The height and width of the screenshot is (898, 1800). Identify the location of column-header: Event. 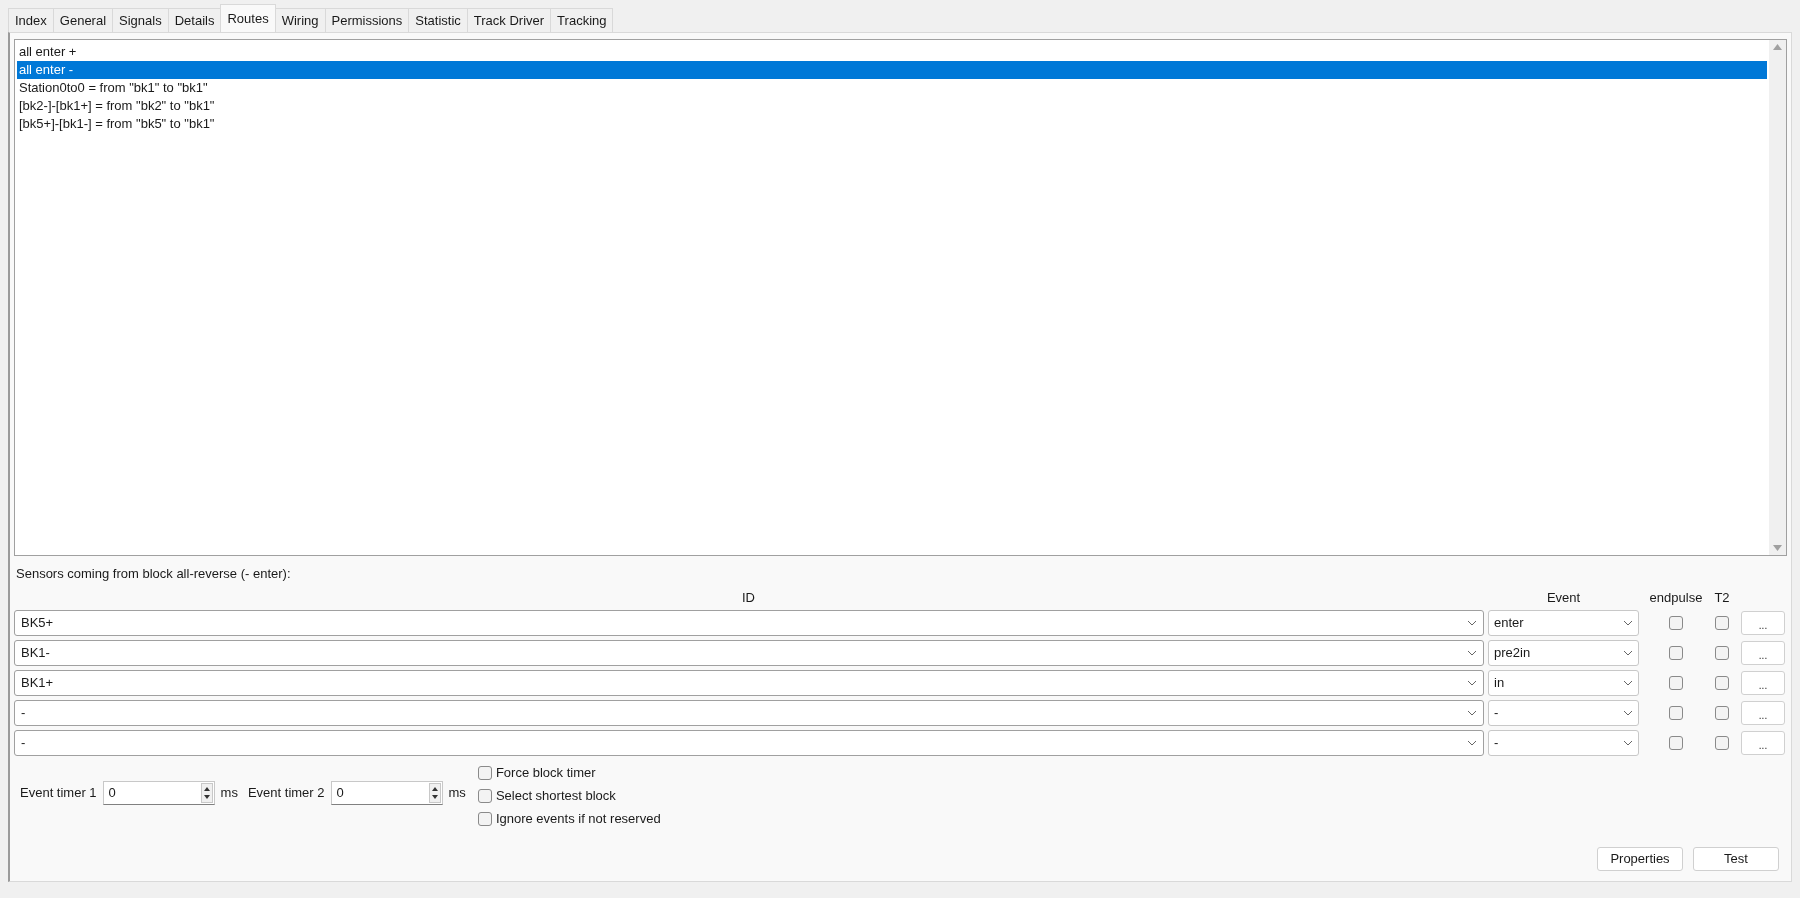
(1563, 598).